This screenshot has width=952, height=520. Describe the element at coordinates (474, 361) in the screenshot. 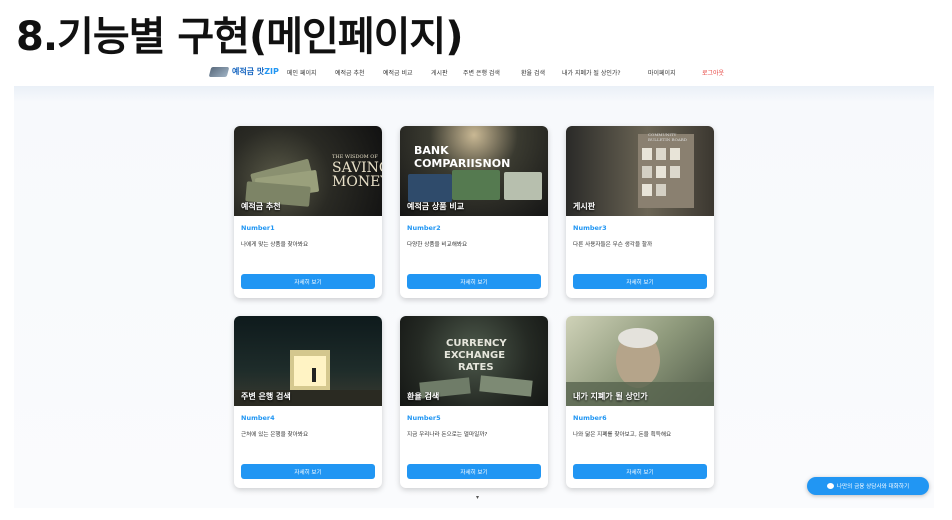

I see `card-image: CURRENCY EXCHANGE RATES 환율 검색` at that location.